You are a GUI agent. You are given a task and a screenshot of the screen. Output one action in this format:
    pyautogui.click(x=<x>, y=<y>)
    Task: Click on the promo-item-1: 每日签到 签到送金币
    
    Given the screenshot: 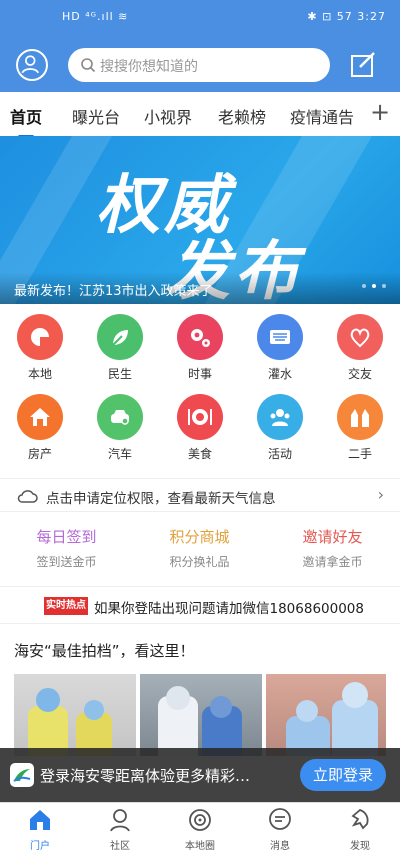 What is the action you would take?
    pyautogui.click(x=66, y=548)
    